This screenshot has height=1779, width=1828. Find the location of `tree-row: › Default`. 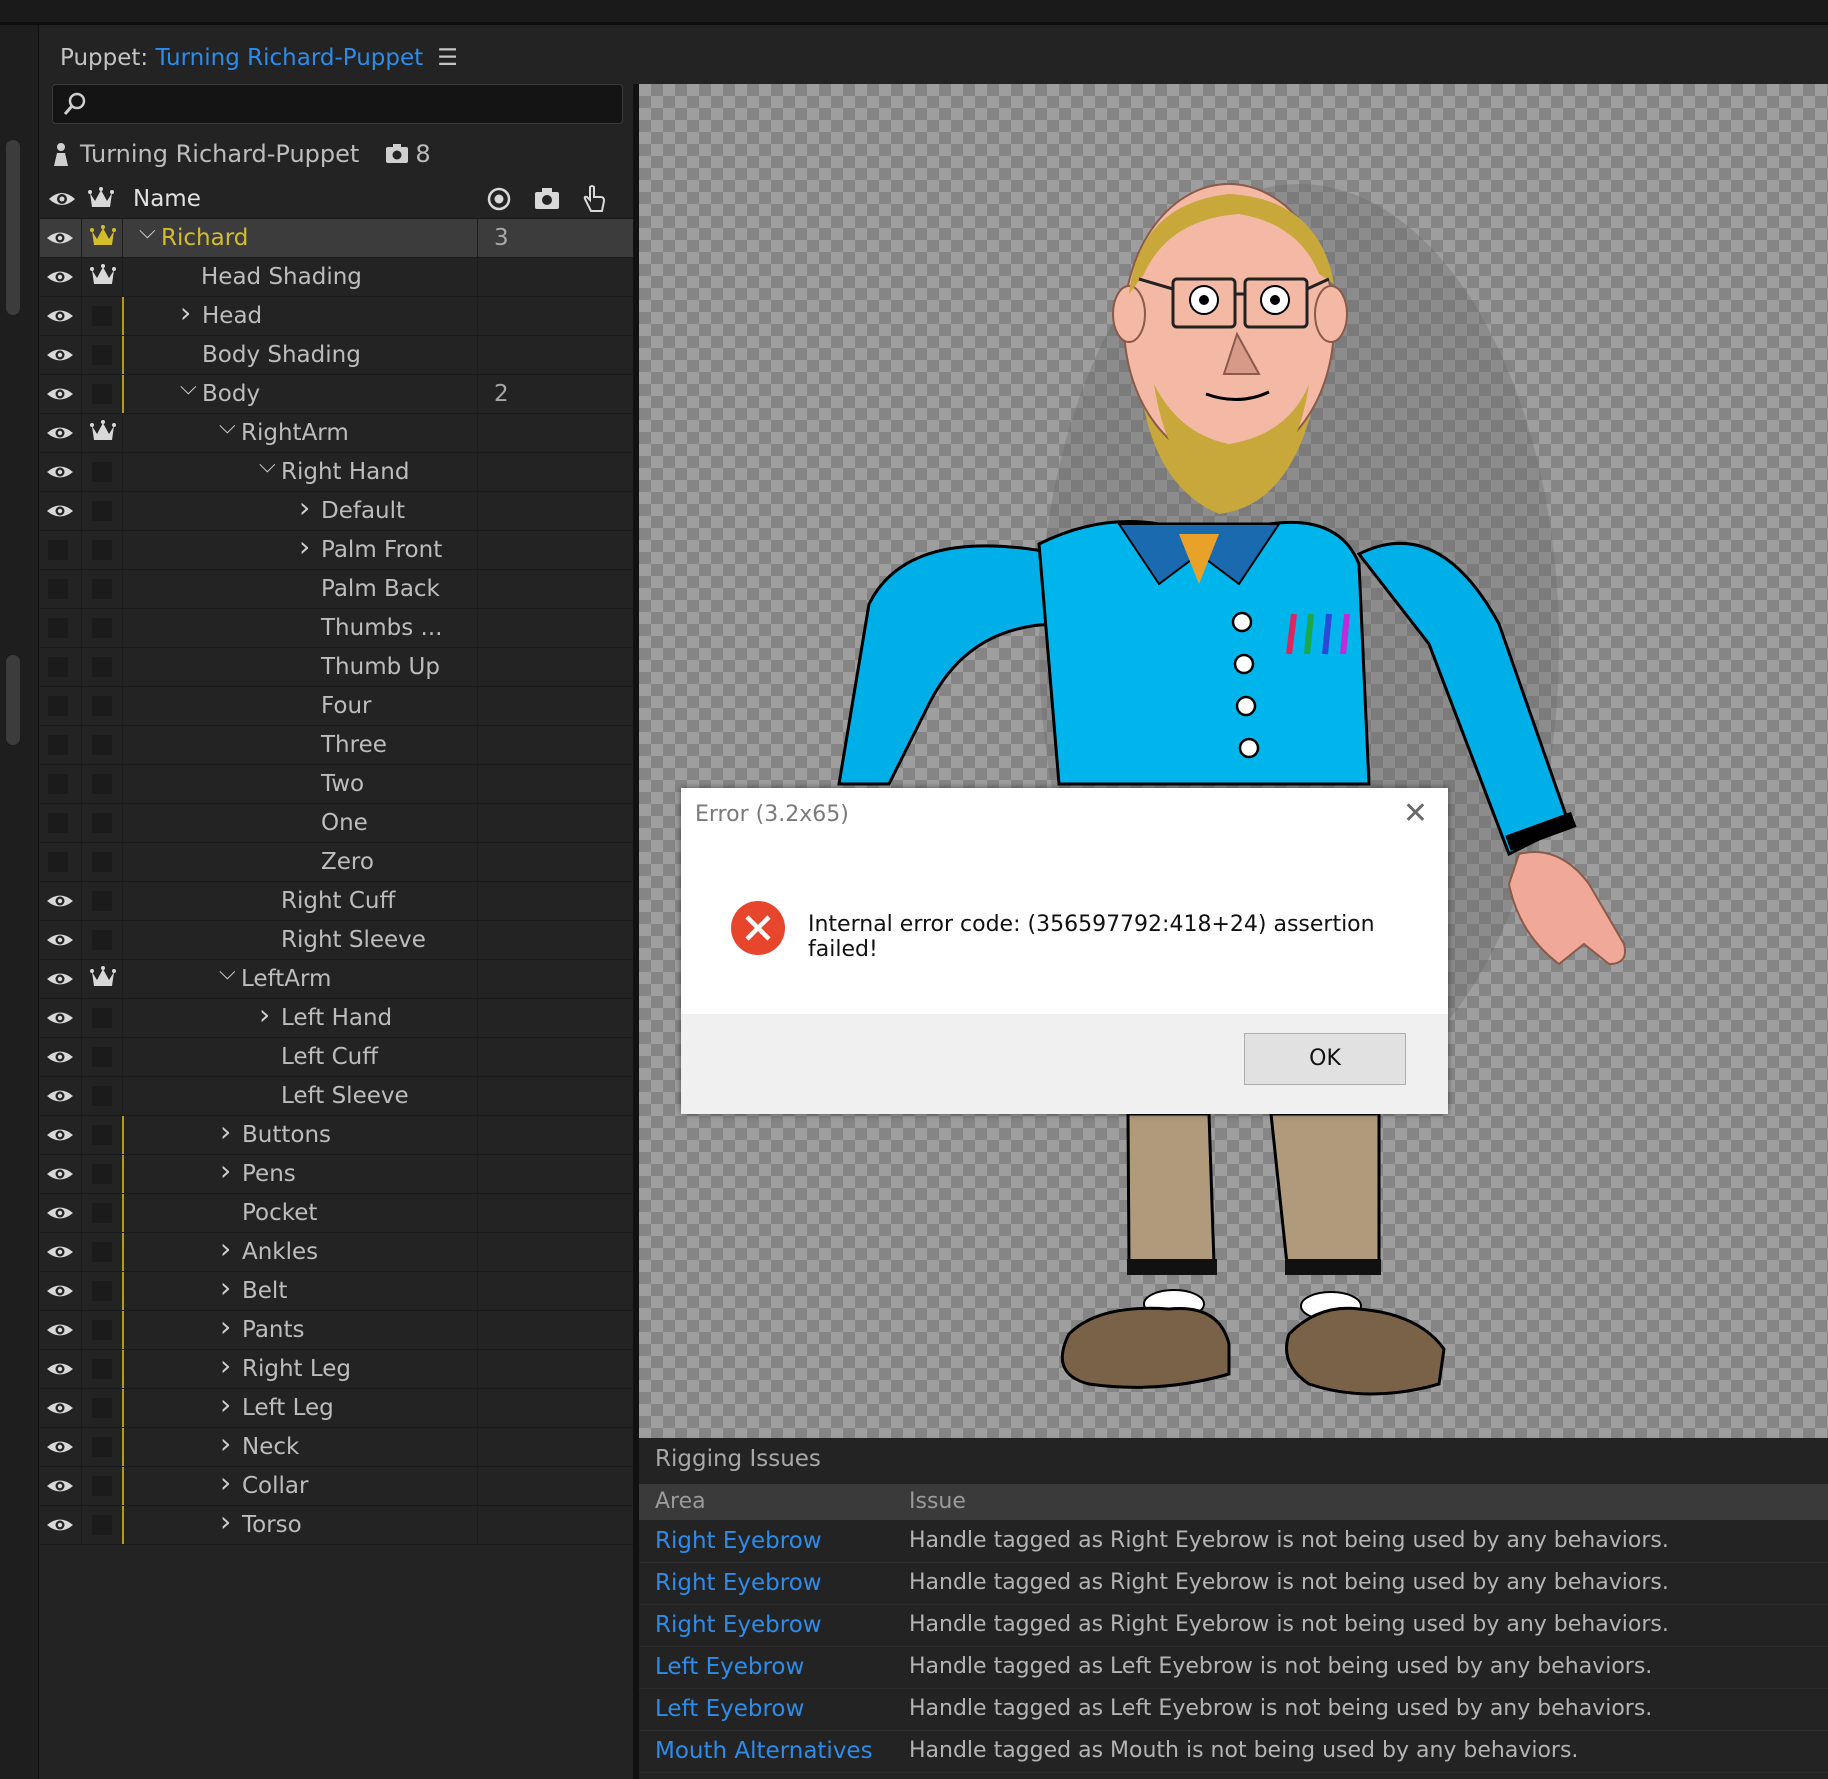

tree-row: › Default is located at coordinates (336, 510).